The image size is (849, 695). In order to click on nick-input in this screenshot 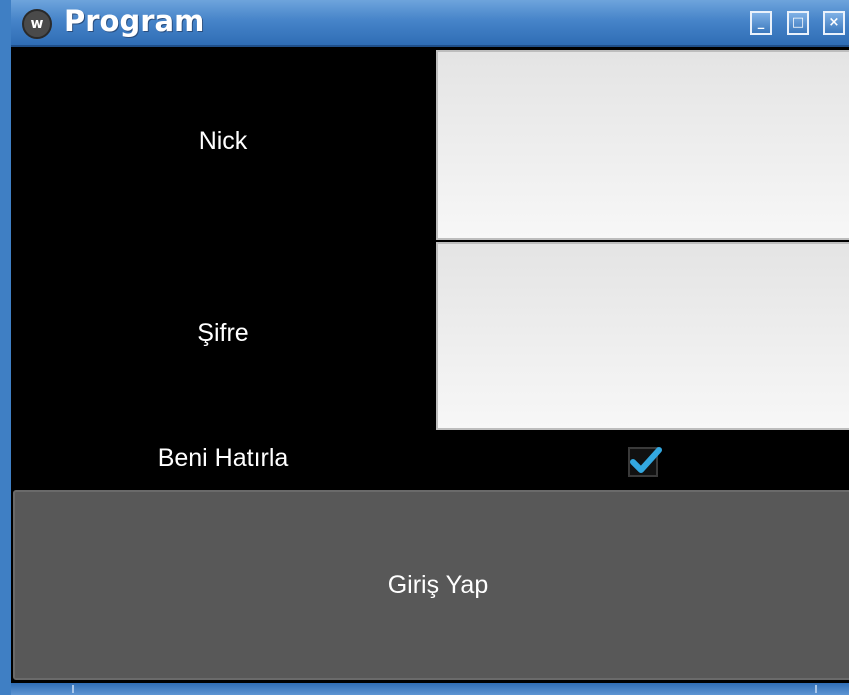, I will do `click(642, 145)`.